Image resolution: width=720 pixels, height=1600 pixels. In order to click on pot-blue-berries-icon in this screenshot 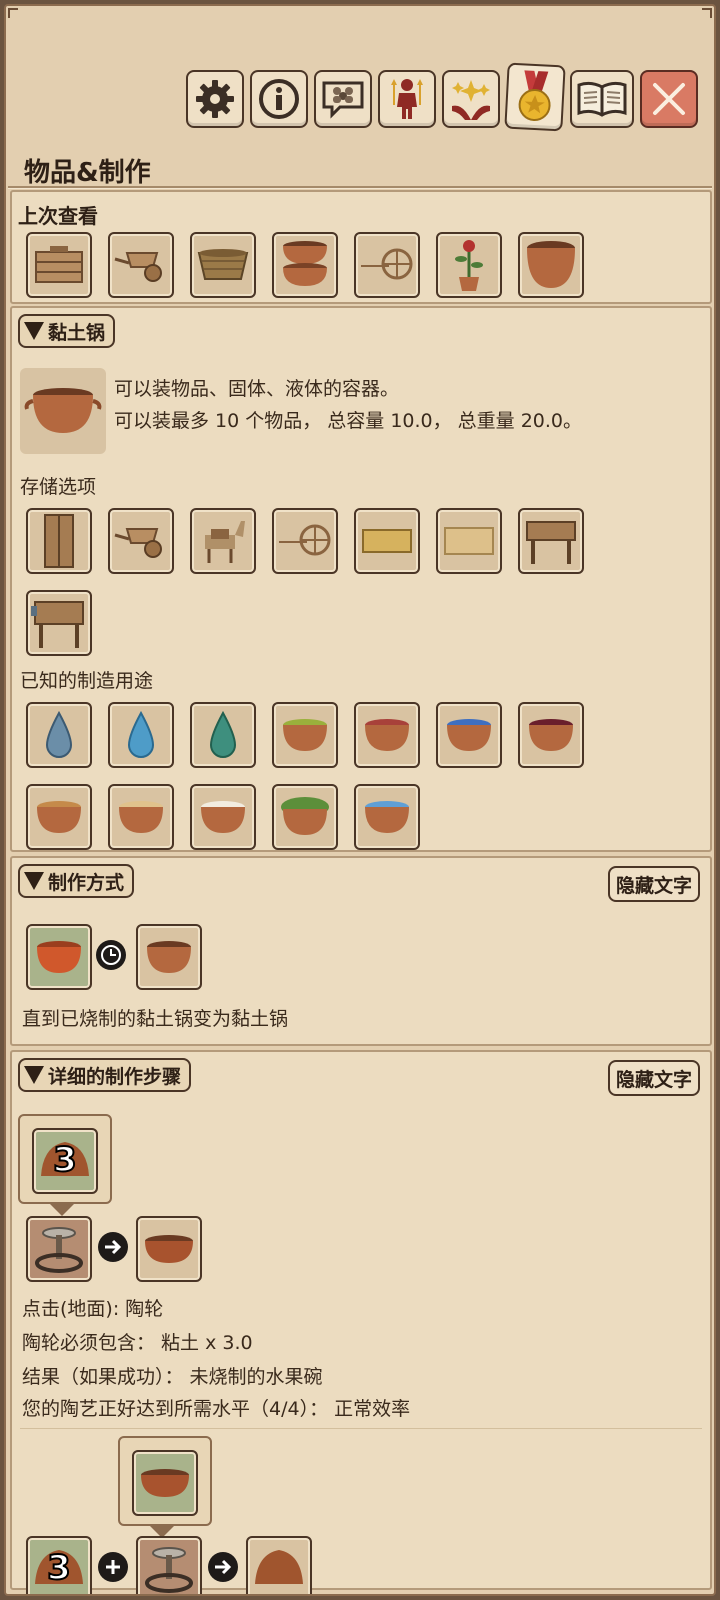, I will do `click(469, 735)`.